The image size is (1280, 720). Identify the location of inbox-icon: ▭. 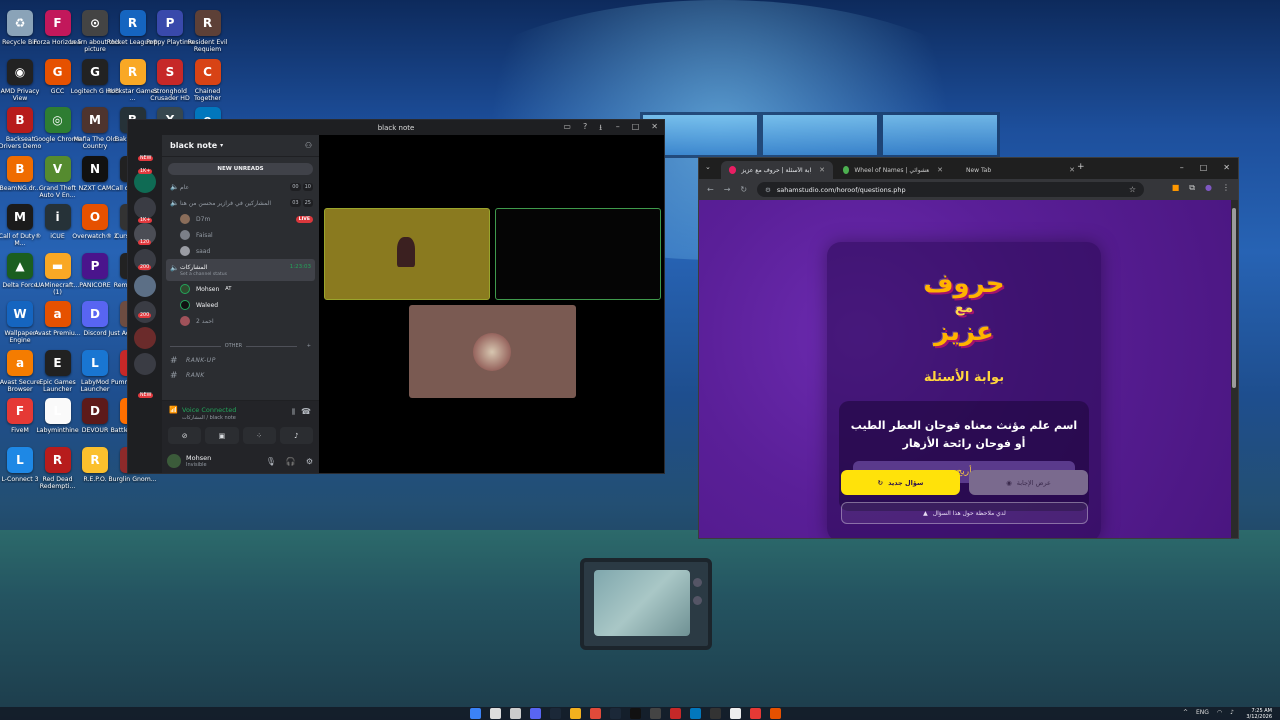
(567, 129).